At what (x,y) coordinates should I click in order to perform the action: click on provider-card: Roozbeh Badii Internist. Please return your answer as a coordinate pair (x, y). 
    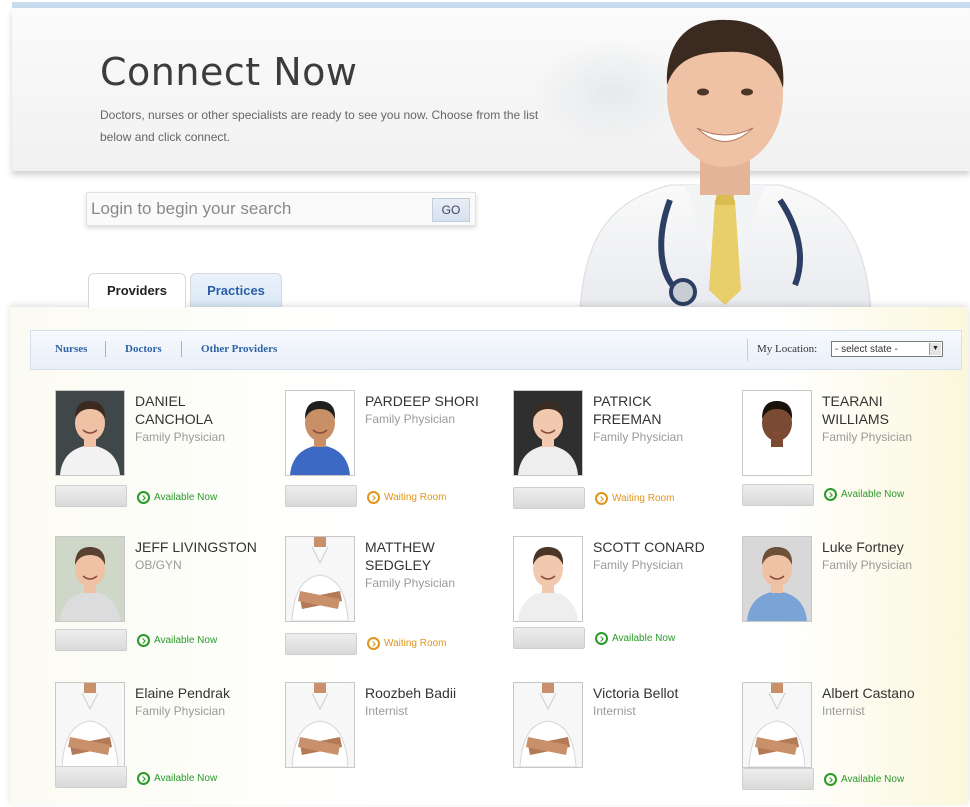
    Looking at the image, I should click on (390, 744).